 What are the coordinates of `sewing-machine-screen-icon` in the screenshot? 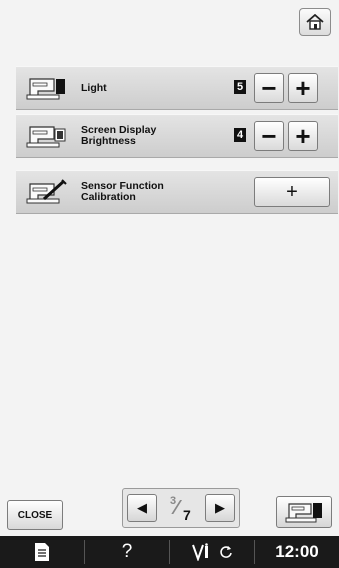 It's located at (46, 137).